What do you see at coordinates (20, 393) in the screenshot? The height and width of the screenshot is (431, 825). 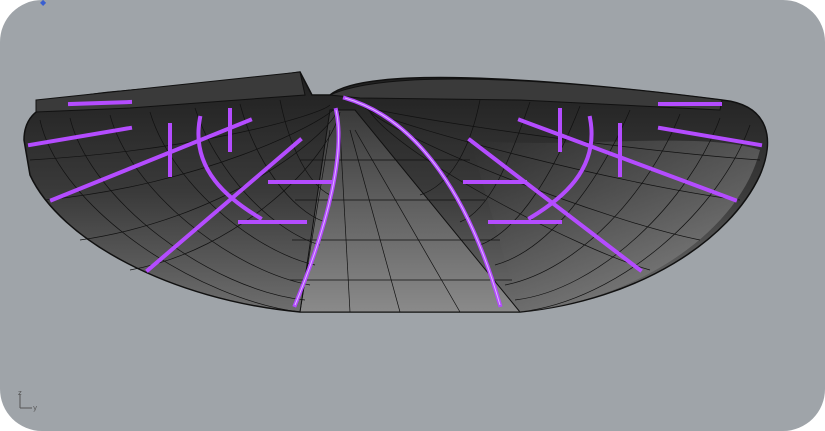 I see `axis-z-label: z` at bounding box center [20, 393].